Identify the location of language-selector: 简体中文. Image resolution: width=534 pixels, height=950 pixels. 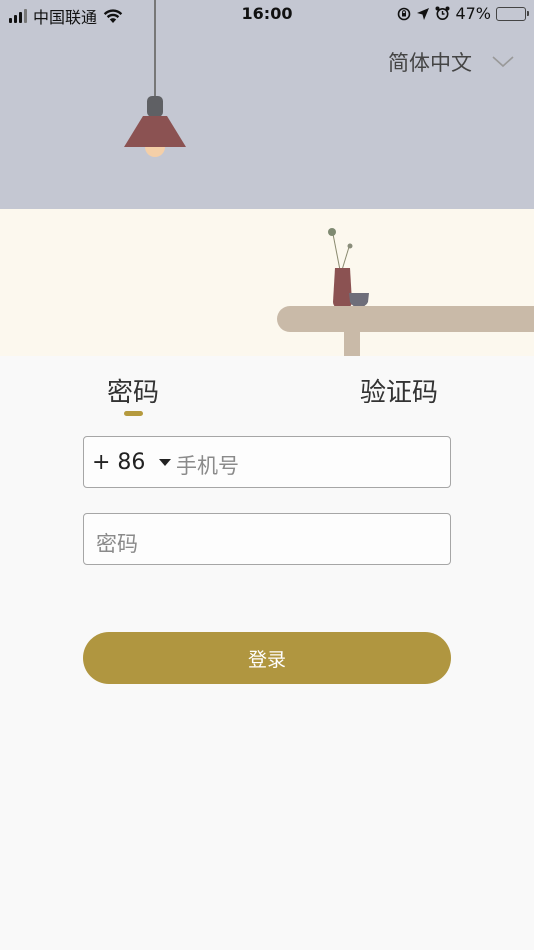
(451, 62).